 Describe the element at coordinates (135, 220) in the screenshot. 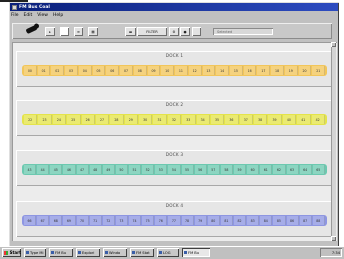

I see `dock-slot: 74` at that location.